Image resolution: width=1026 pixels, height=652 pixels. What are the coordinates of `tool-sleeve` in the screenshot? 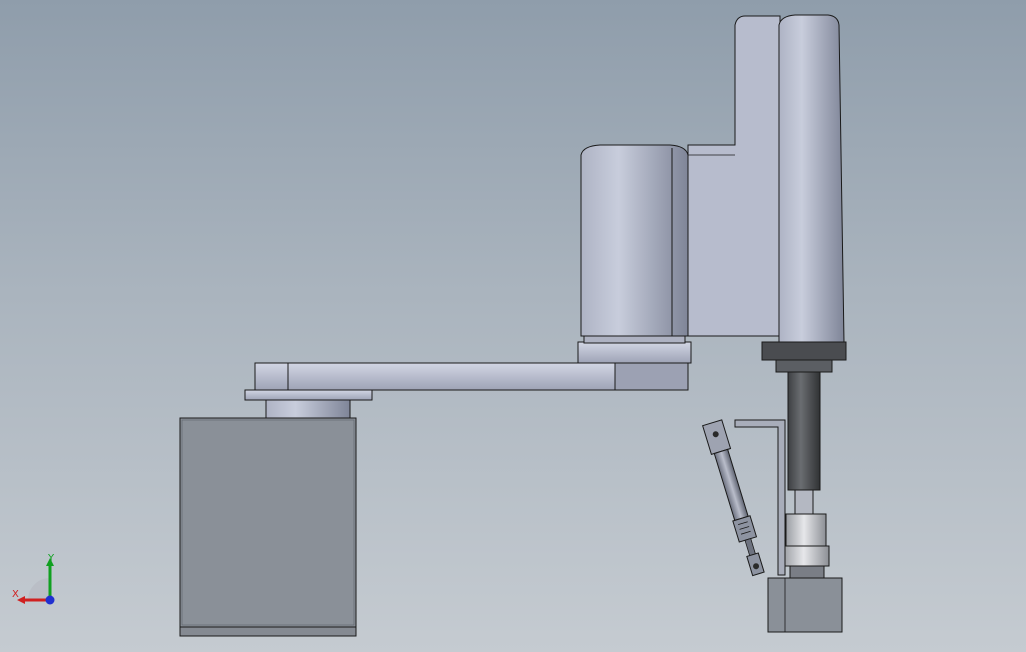 It's located at (806, 546).